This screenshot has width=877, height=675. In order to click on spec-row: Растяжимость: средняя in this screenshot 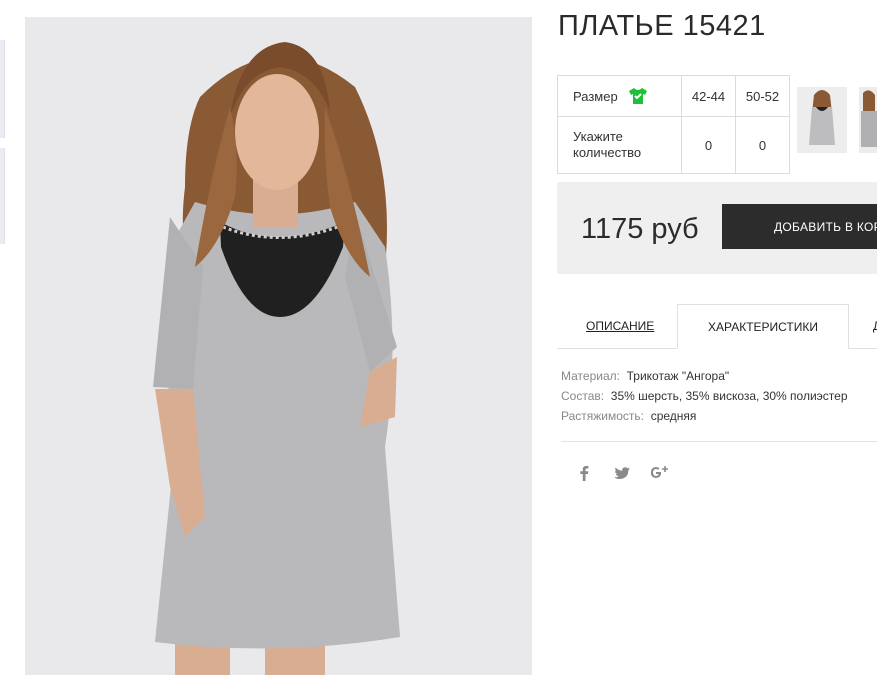, I will do `click(704, 416)`.